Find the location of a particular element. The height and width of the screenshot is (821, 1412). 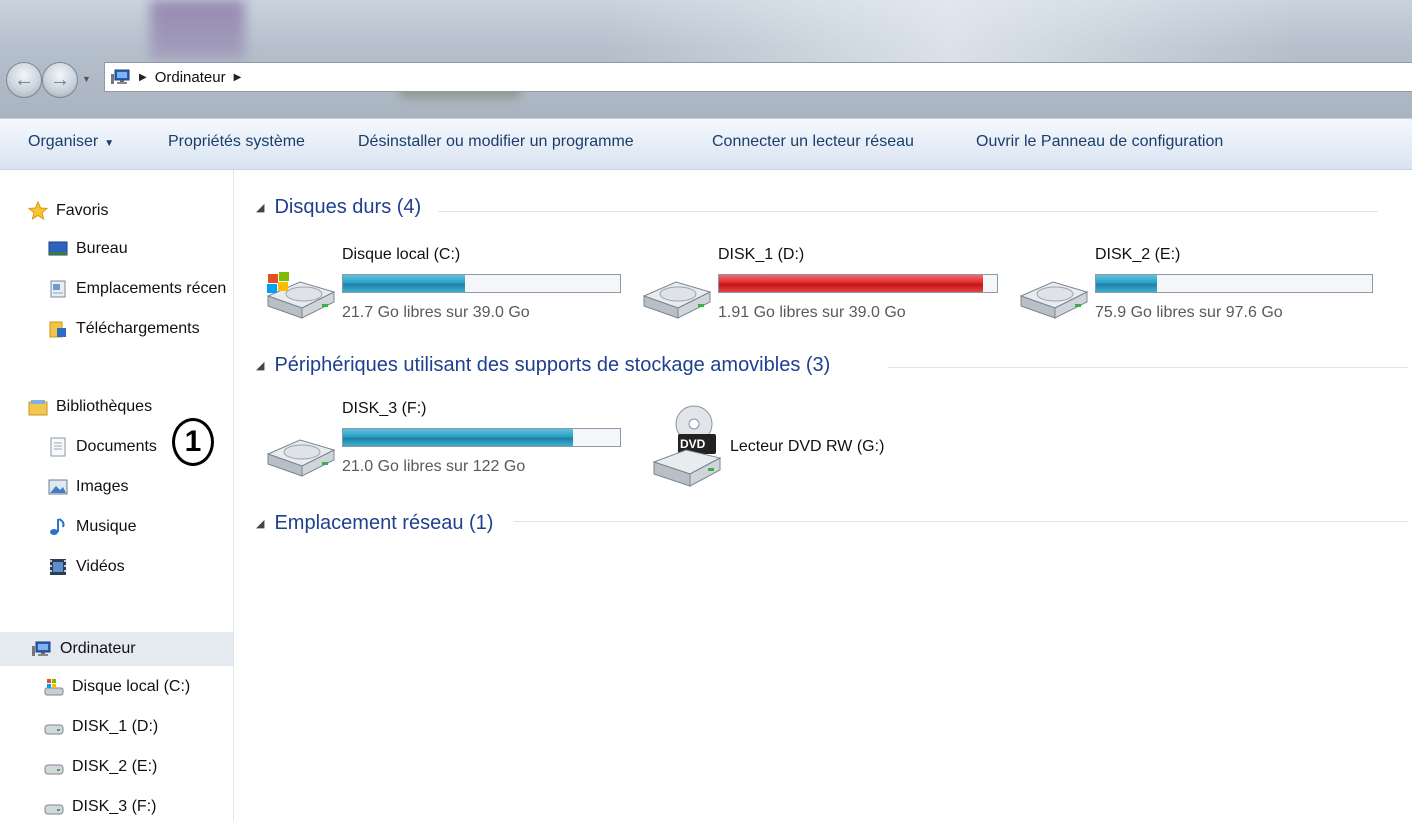

document-icon is located at coordinates (58, 447).